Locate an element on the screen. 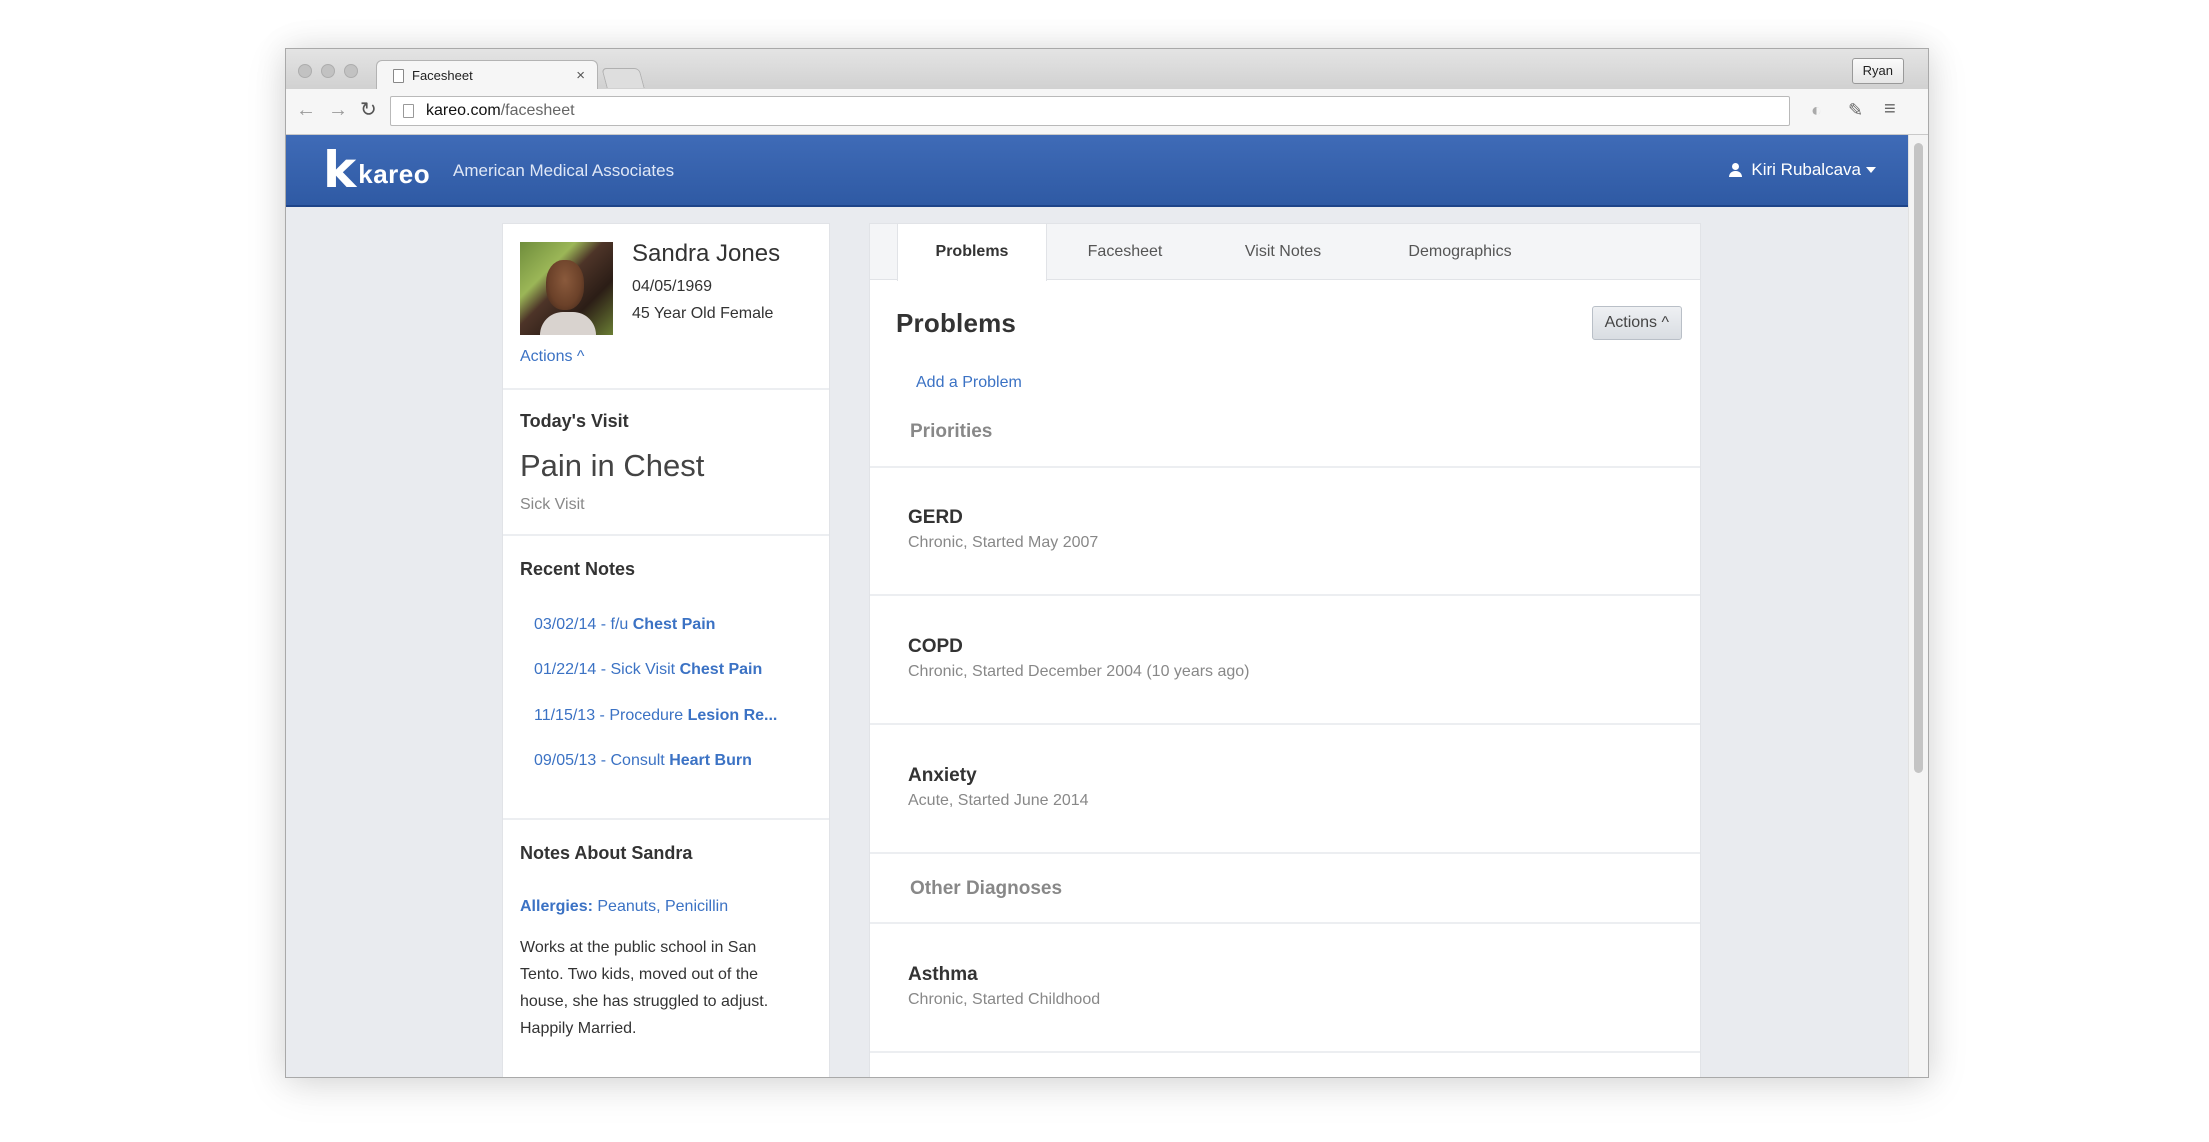  caret-down-icon is located at coordinates (1871, 170).